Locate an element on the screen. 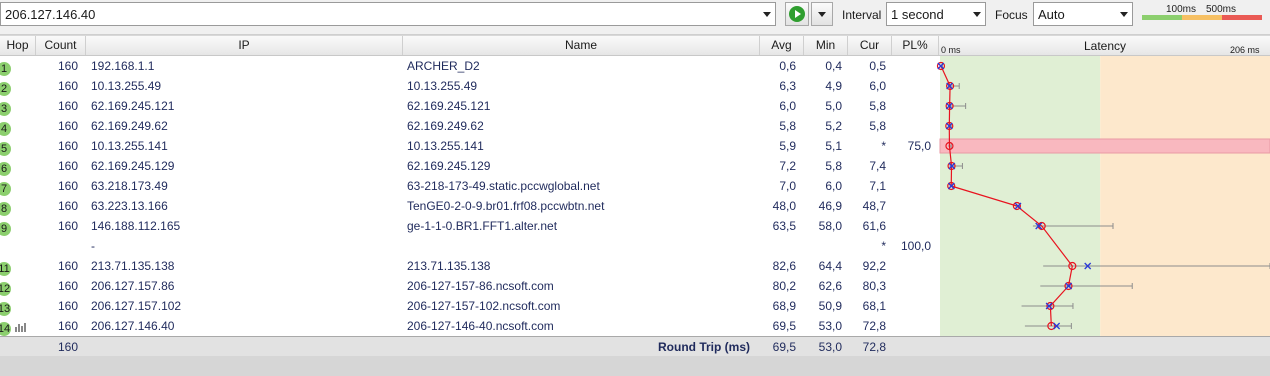  min-cell: 46,9 is located at coordinates (830, 206).